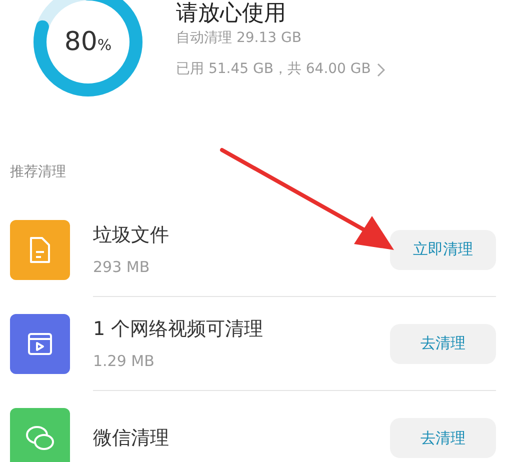  Describe the element at coordinates (88, 42) in the screenshot. I see `storage-percent: 80%` at that location.